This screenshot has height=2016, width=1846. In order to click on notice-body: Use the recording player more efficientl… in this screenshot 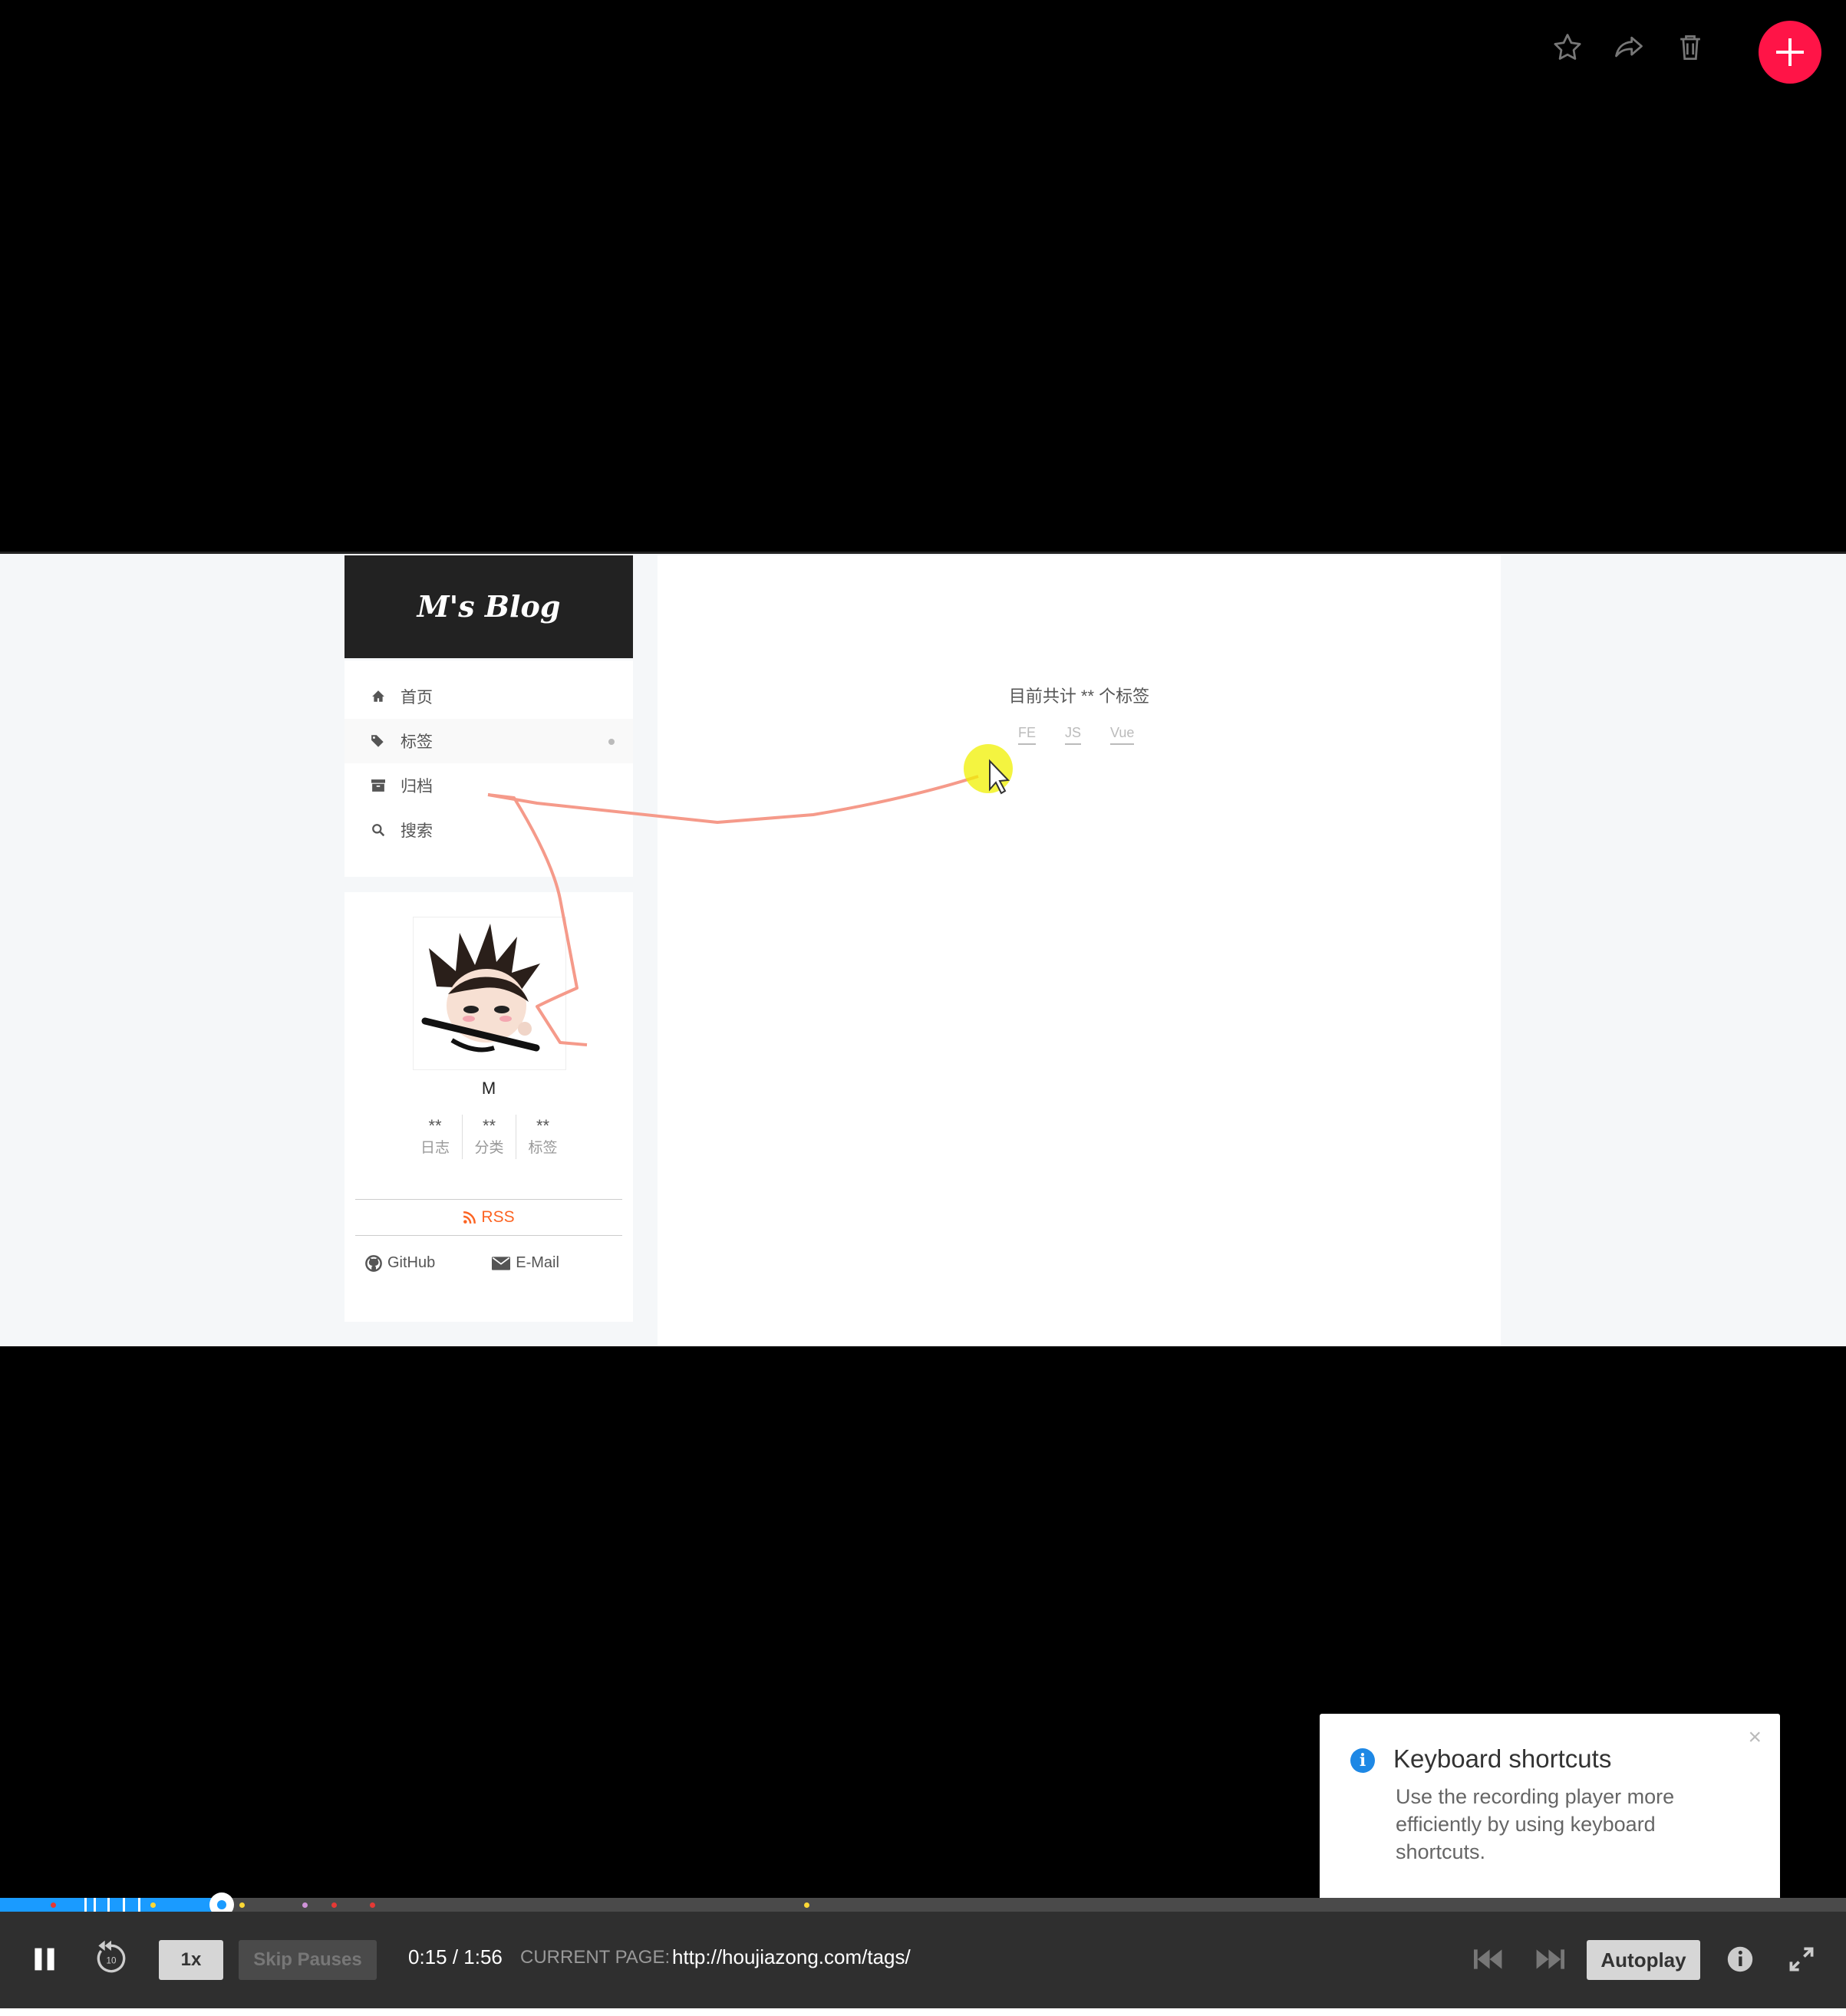, I will do `click(1535, 1824)`.